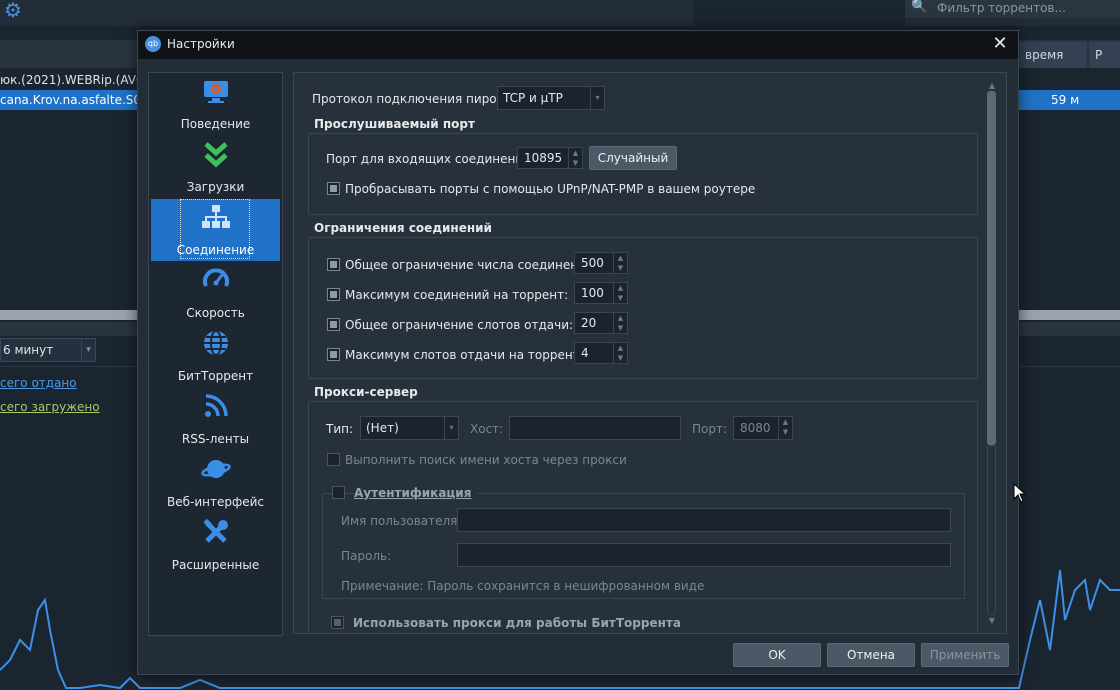  I want to click on sidebar-item-rss: RSS-ленты, so click(215, 419).